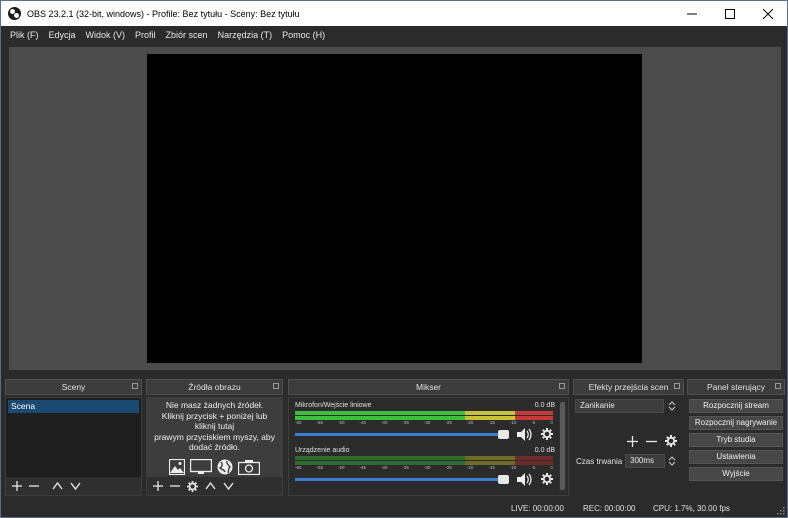 The image size is (788, 518). Describe the element at coordinates (491, 467) in the screenshot. I see `scale-tick: -15` at that location.